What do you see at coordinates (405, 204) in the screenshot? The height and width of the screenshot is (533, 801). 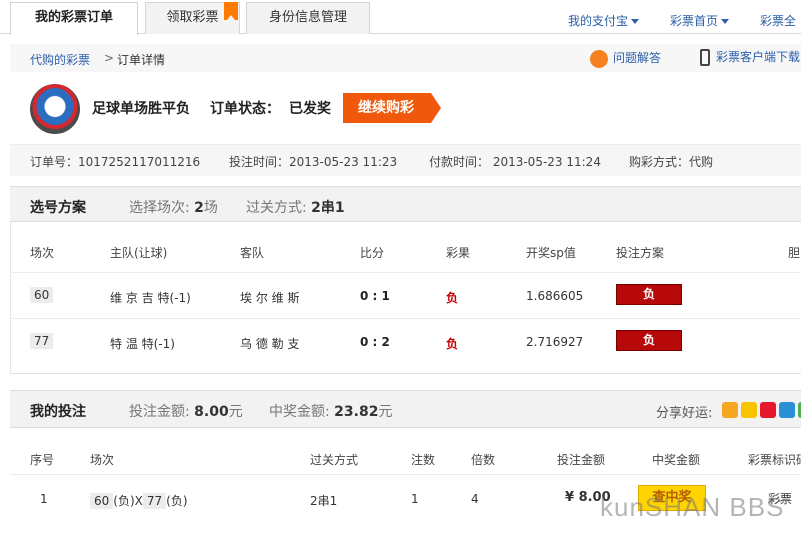 I see `selection-section-header: 选号方案 选择场次: 2场 过关方式: 2串1` at bounding box center [405, 204].